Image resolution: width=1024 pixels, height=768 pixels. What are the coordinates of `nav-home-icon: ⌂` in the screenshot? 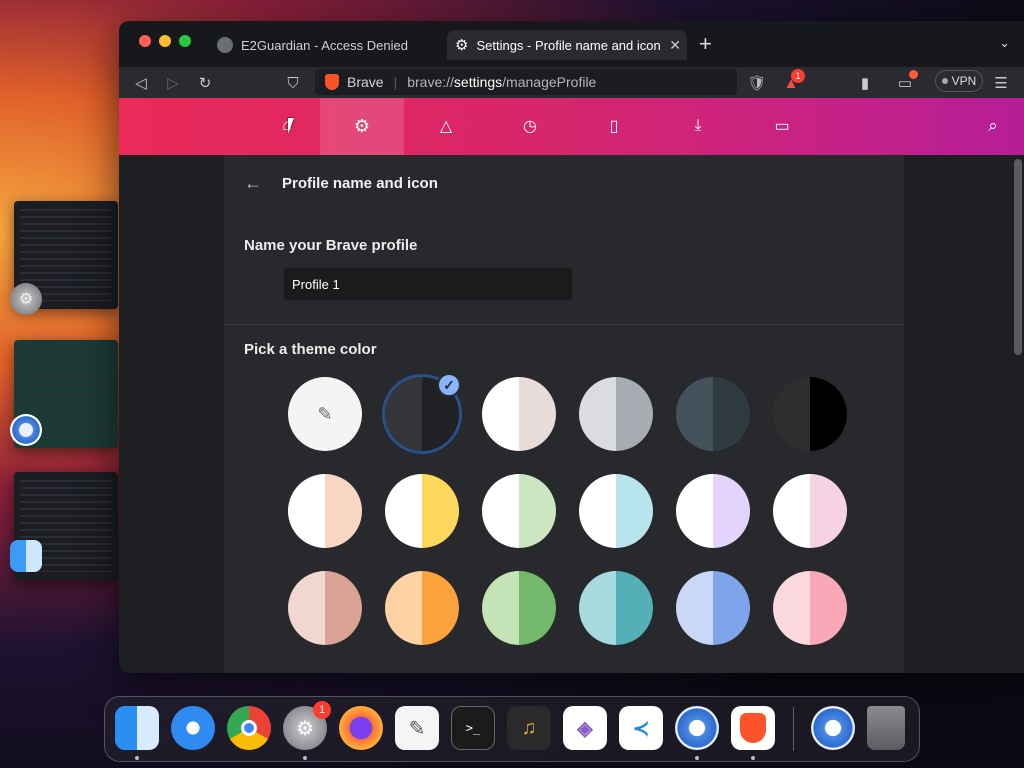 It's located at (287, 126).